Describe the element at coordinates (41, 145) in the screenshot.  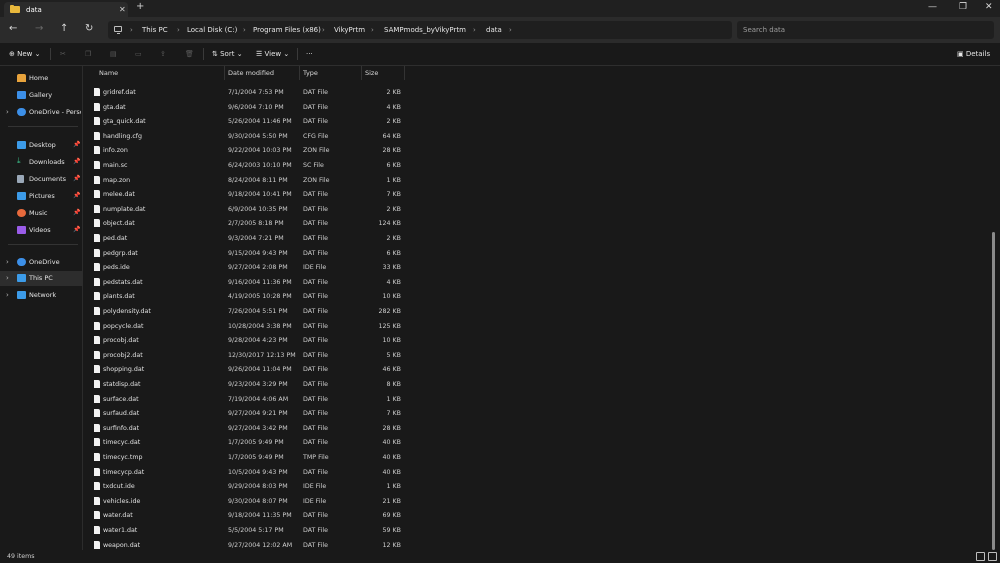
I see `sidebar-item-desktop: Desktop 📌` at that location.